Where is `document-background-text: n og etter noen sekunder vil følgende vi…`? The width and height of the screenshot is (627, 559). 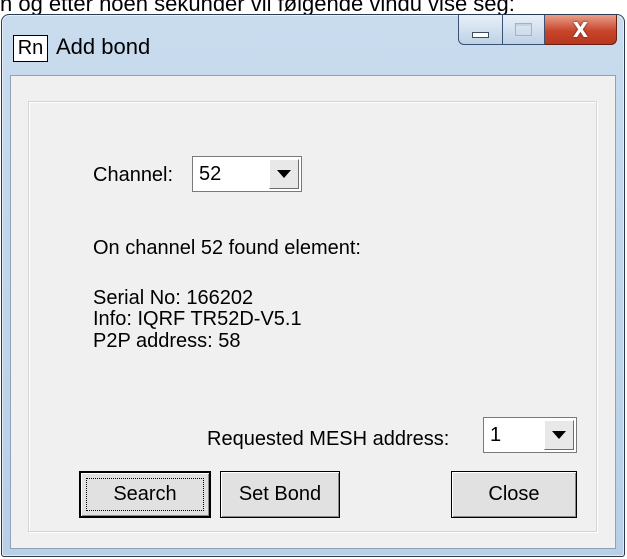
document-background-text: n og etter noen sekunder vil følgende vi… is located at coordinates (257, 7).